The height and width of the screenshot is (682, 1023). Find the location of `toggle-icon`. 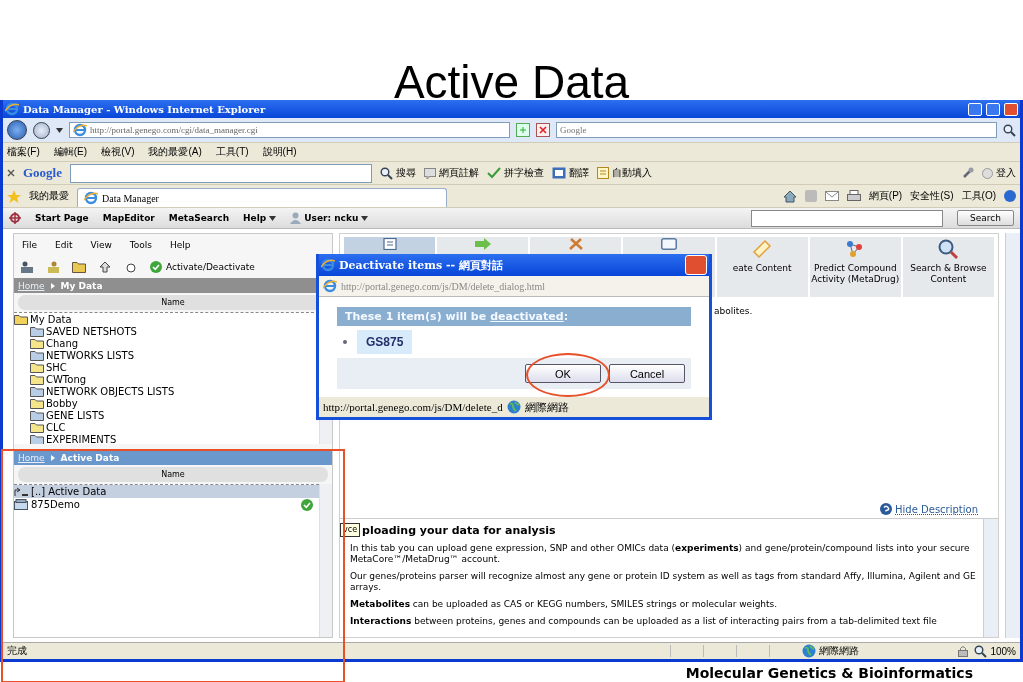

toggle-icon is located at coordinates (156, 267).